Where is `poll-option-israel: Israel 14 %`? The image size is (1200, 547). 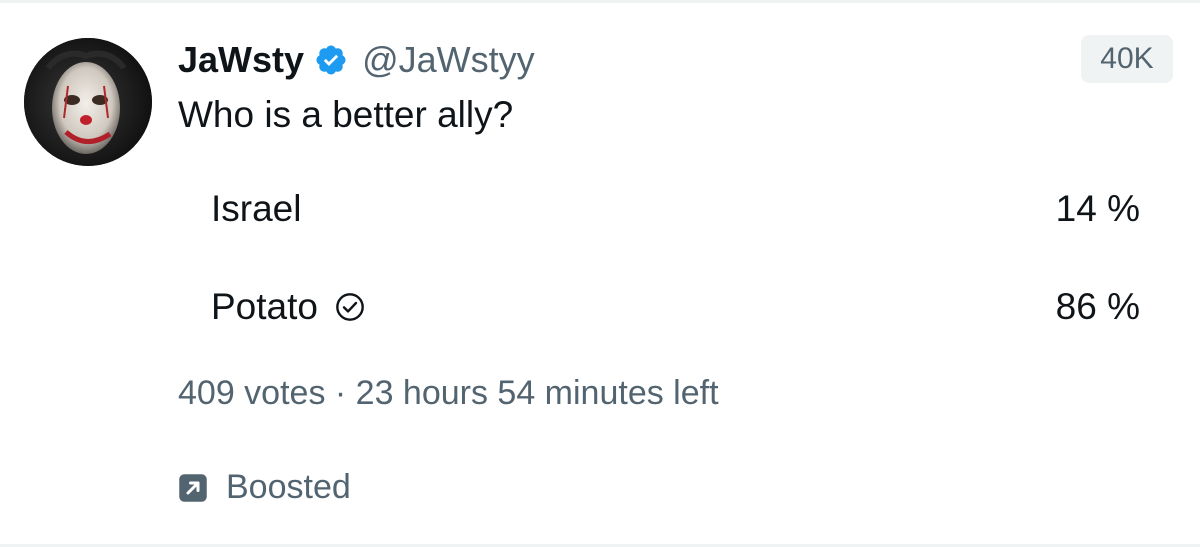
poll-option-israel: Israel 14 % is located at coordinates (659, 210).